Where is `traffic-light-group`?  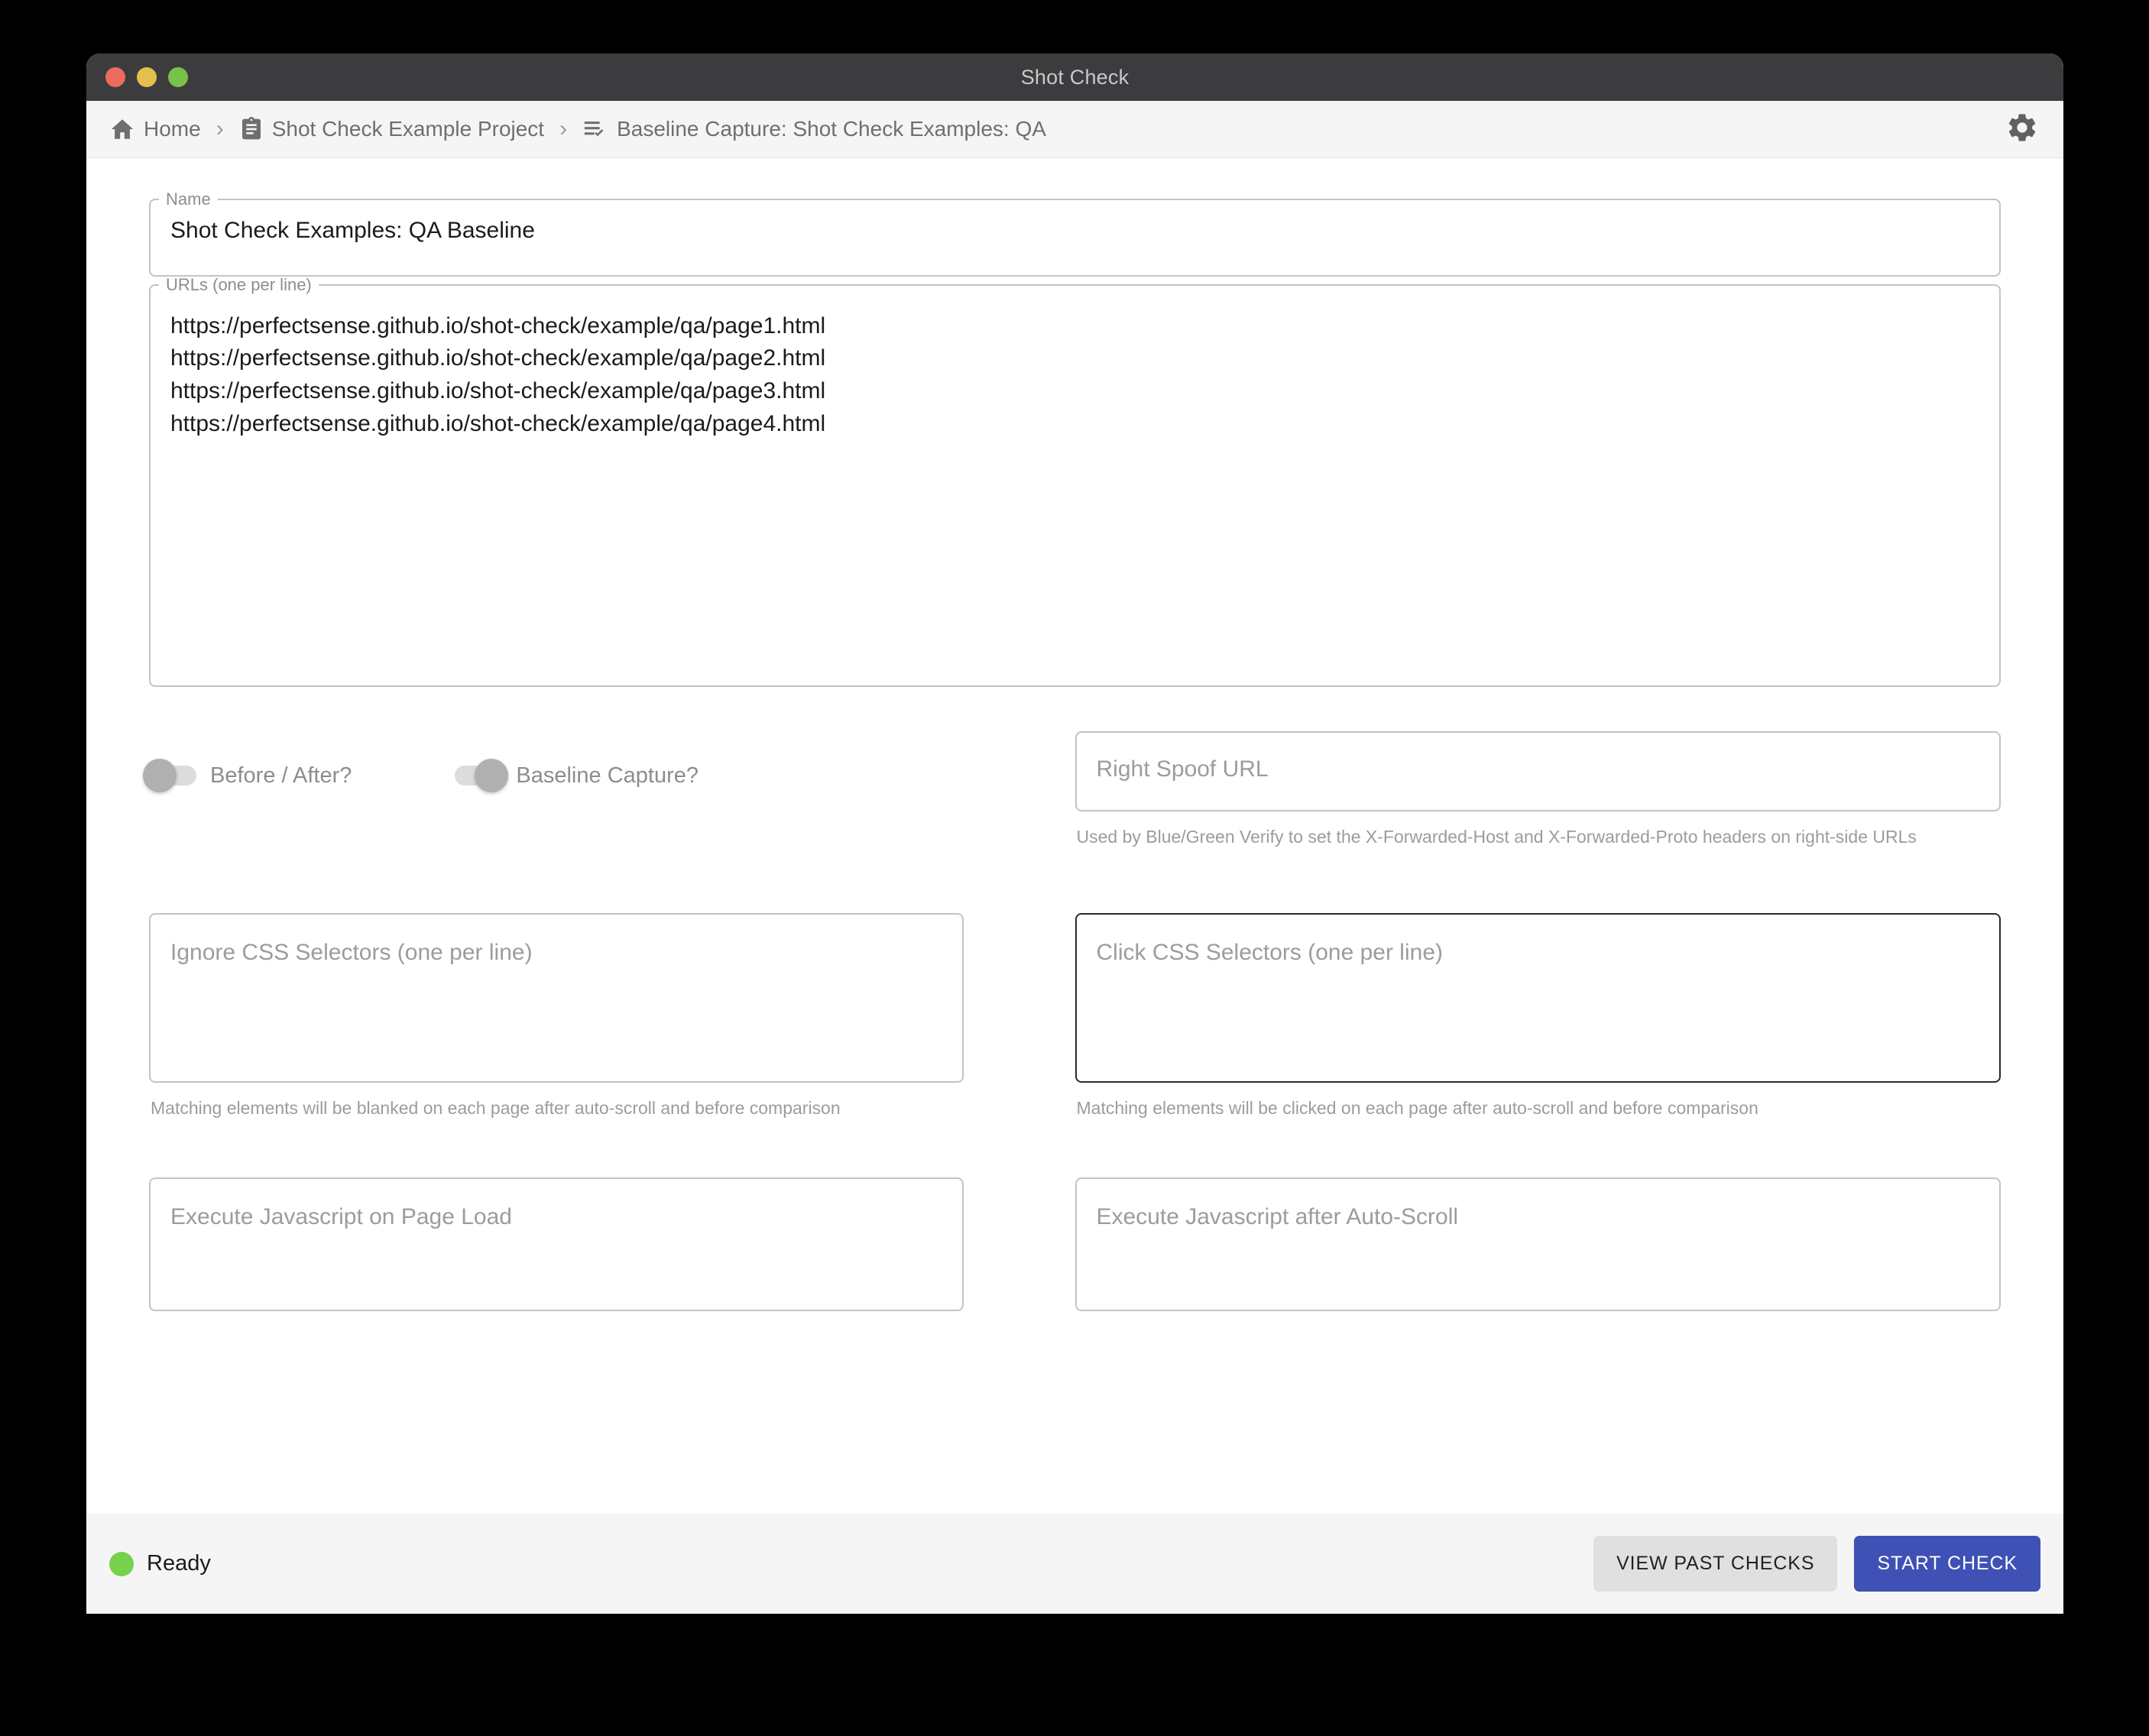 traffic-light-group is located at coordinates (146, 77).